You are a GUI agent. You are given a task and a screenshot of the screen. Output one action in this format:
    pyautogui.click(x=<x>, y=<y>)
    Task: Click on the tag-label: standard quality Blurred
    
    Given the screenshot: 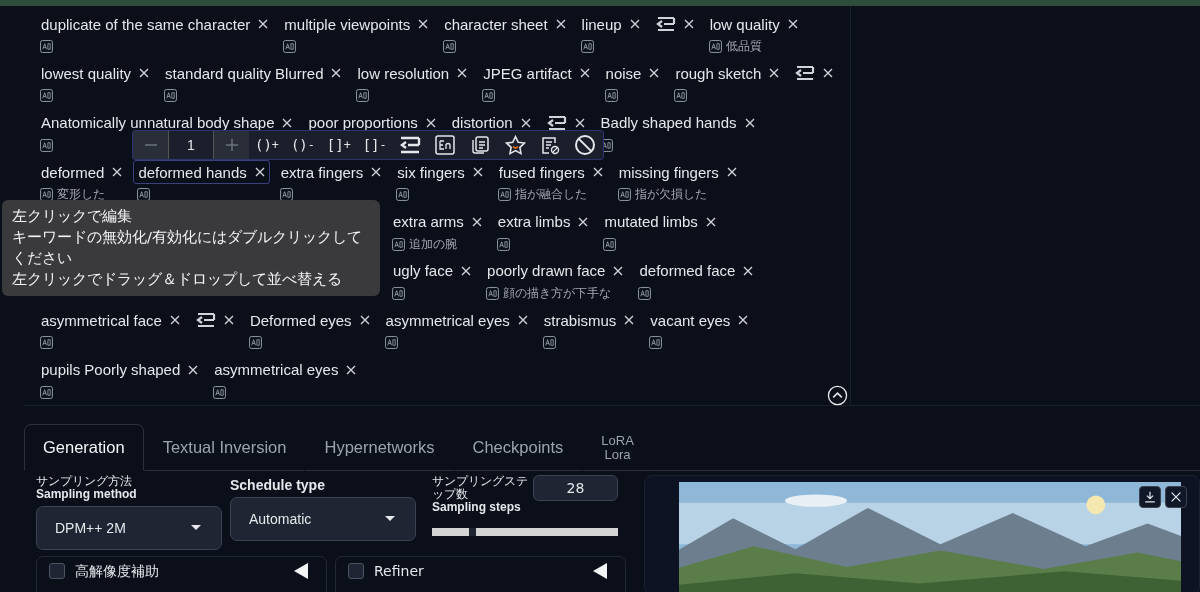 What is the action you would take?
    pyautogui.click(x=244, y=73)
    